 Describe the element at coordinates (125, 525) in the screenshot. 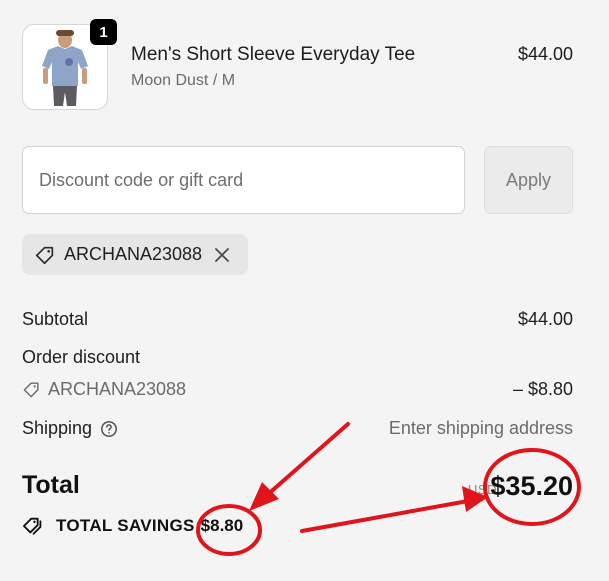

I see `total-savings-label: TOTAL SAVINGS` at that location.